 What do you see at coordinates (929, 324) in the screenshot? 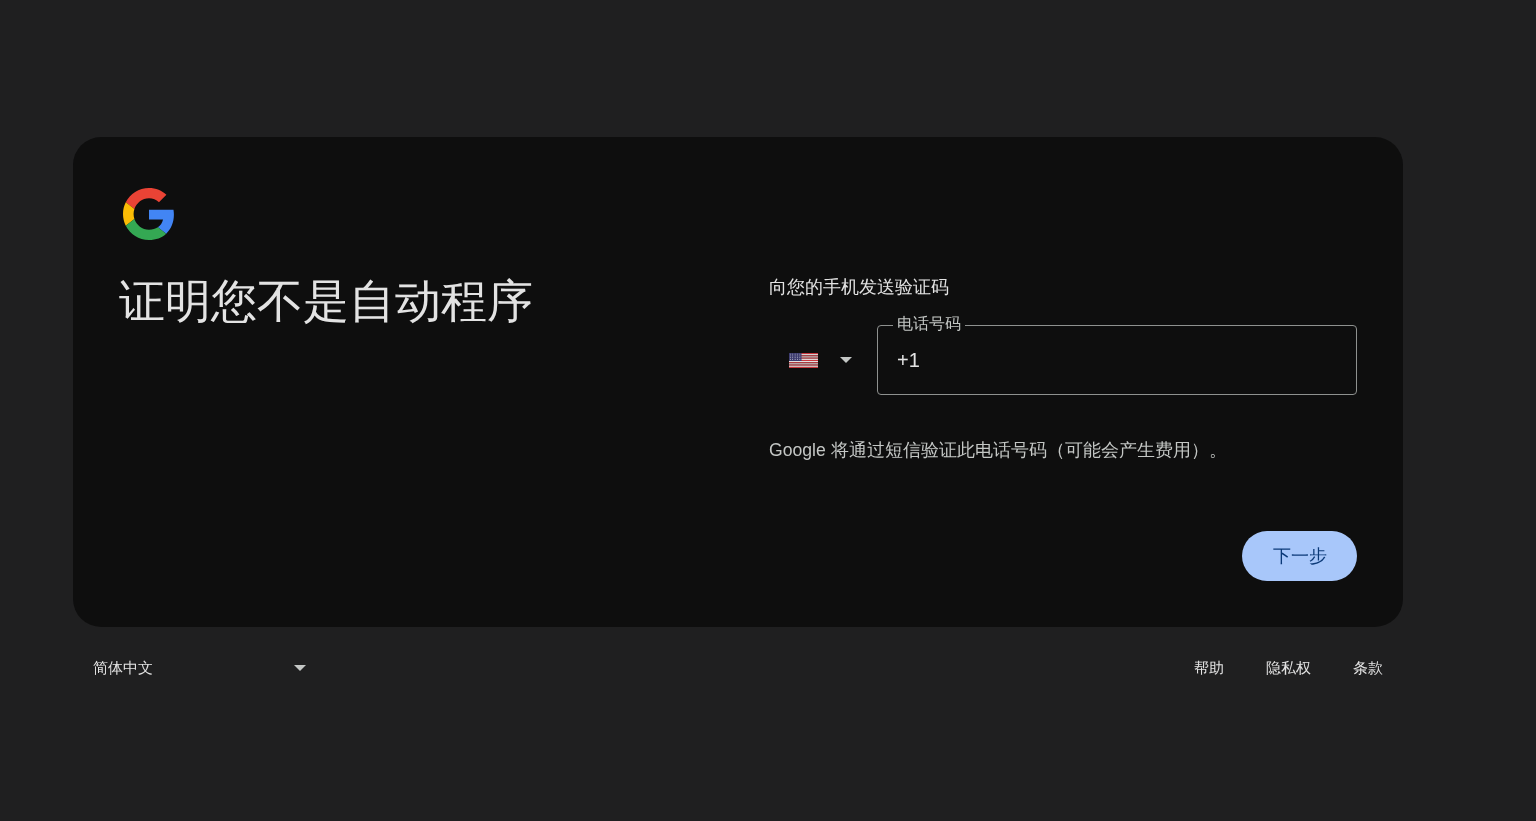
I see `field-label: 电话号码` at bounding box center [929, 324].